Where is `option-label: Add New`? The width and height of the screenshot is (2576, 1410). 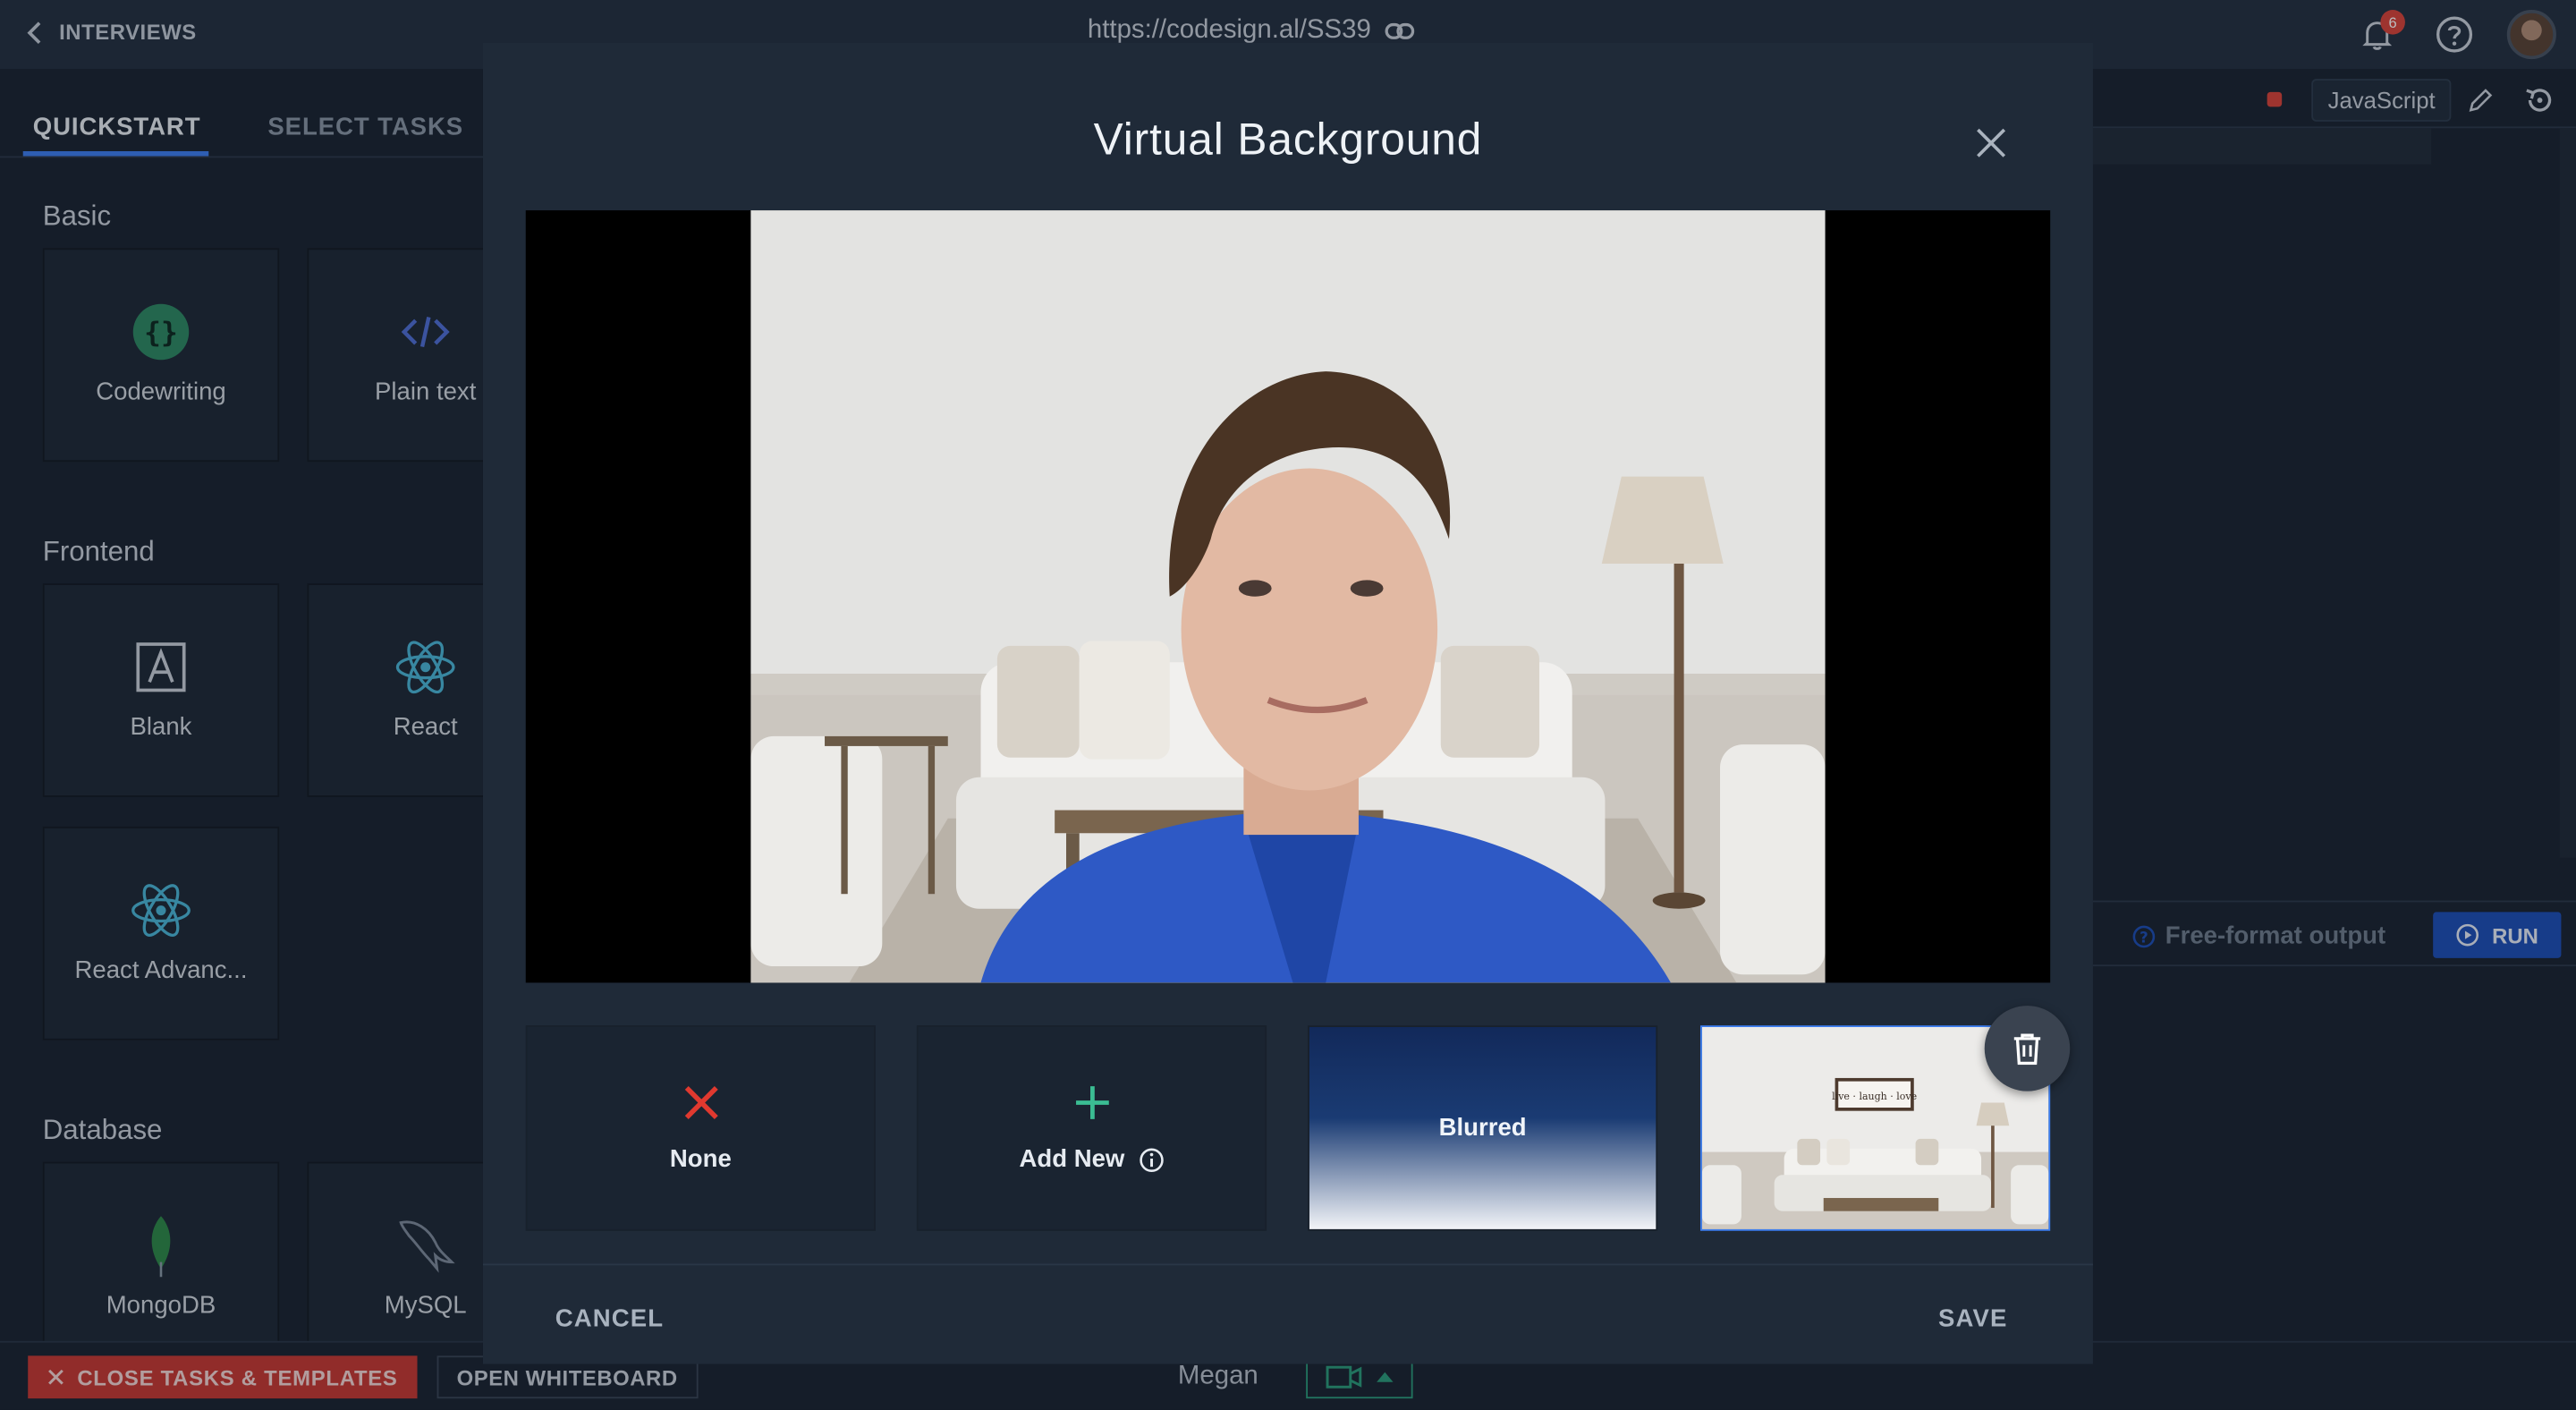 option-label: Add New is located at coordinates (1072, 1160).